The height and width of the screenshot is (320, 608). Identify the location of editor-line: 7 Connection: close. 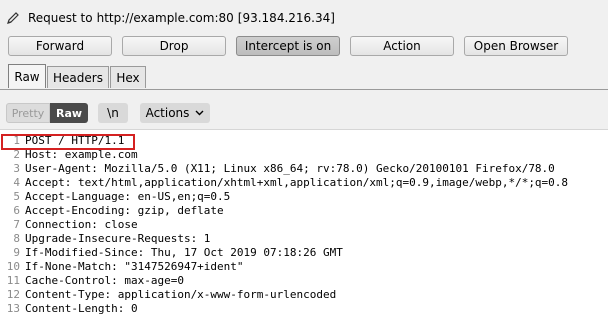
(304, 225).